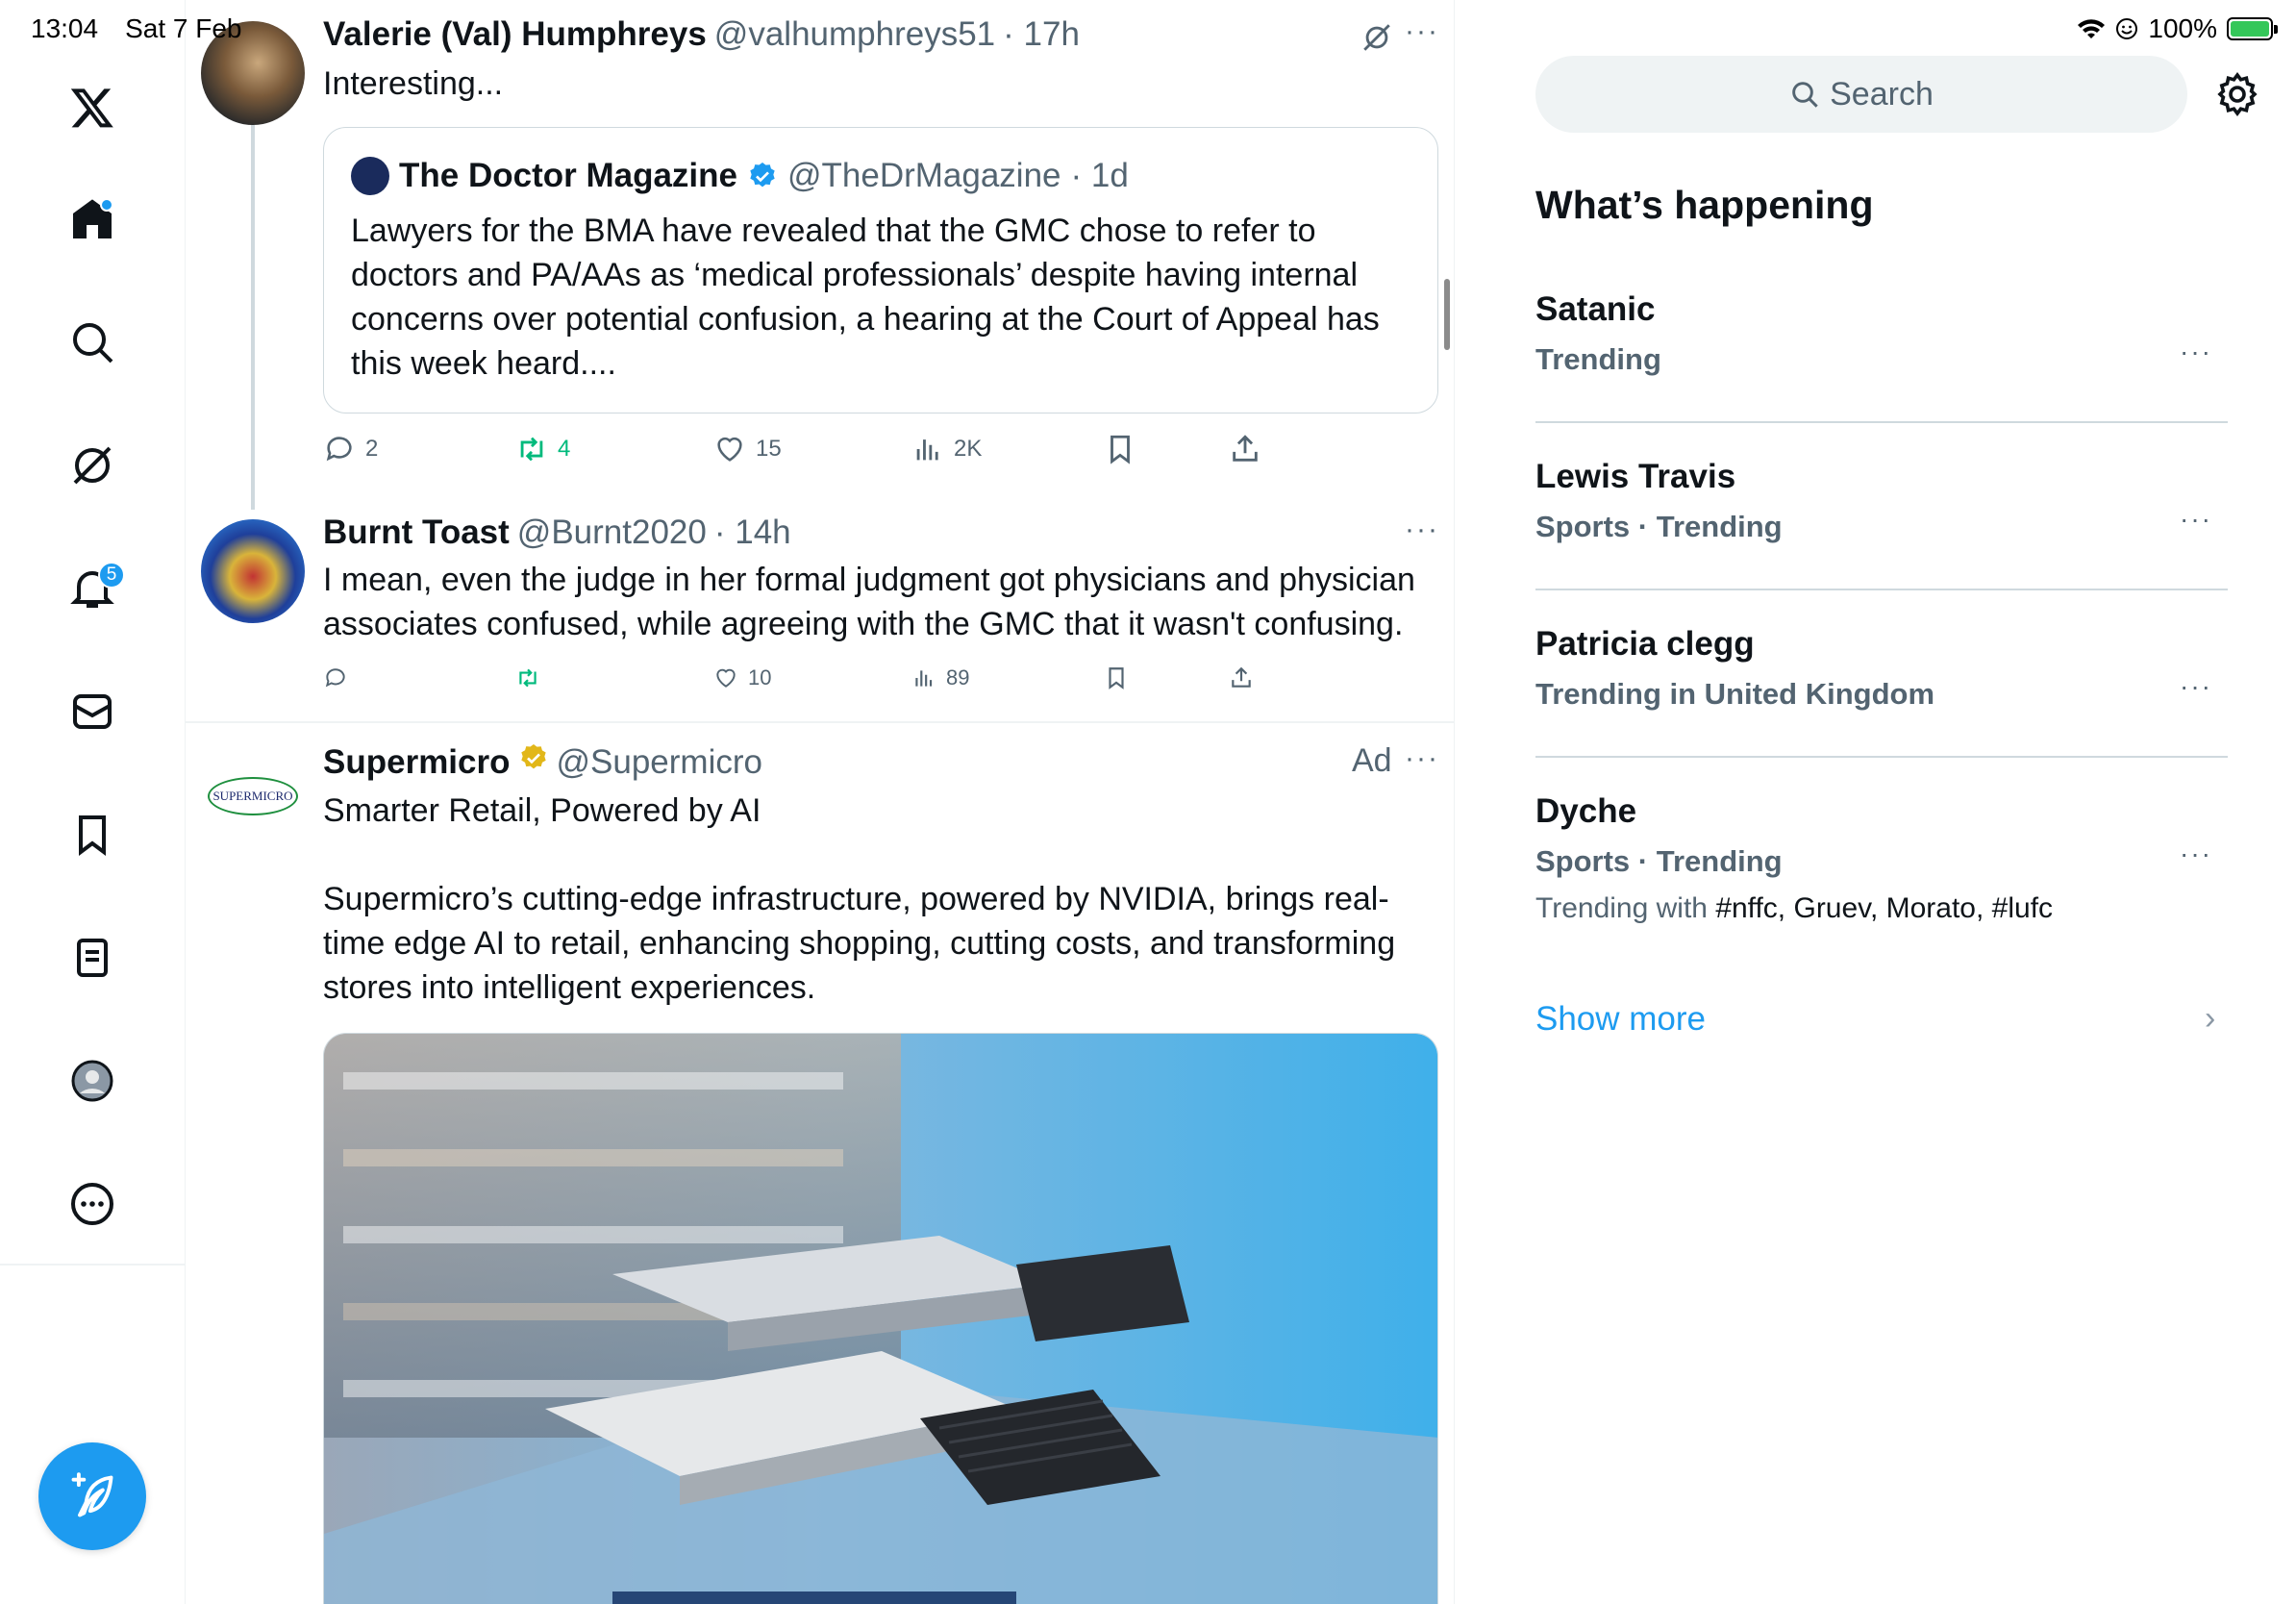 This screenshot has width=2296, height=1604. What do you see at coordinates (533, 756) in the screenshot?
I see `verified-gold-badge-icon` at bounding box center [533, 756].